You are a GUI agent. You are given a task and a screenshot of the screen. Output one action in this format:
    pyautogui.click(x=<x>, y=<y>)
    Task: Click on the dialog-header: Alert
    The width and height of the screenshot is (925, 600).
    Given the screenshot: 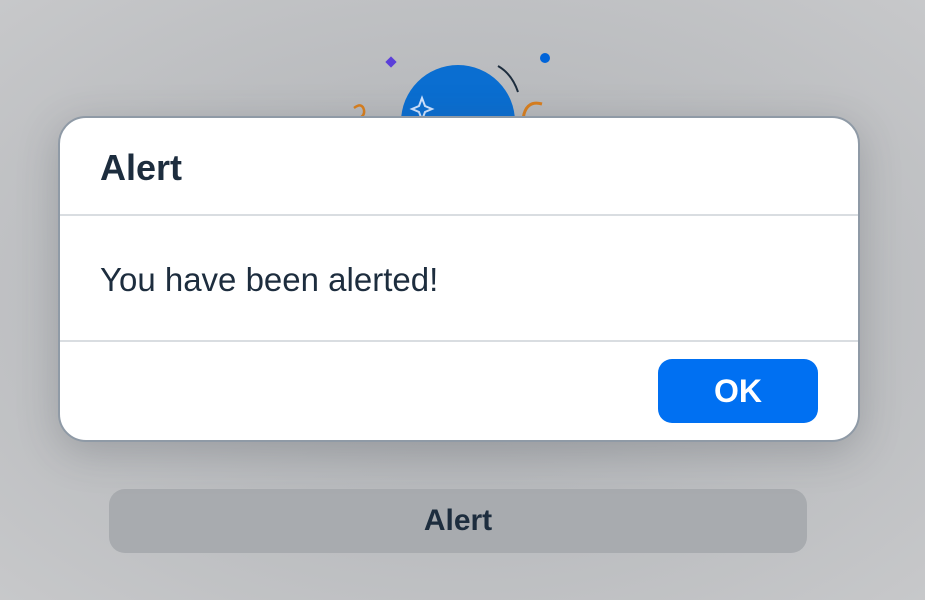 What is the action you would take?
    pyautogui.click(x=459, y=167)
    